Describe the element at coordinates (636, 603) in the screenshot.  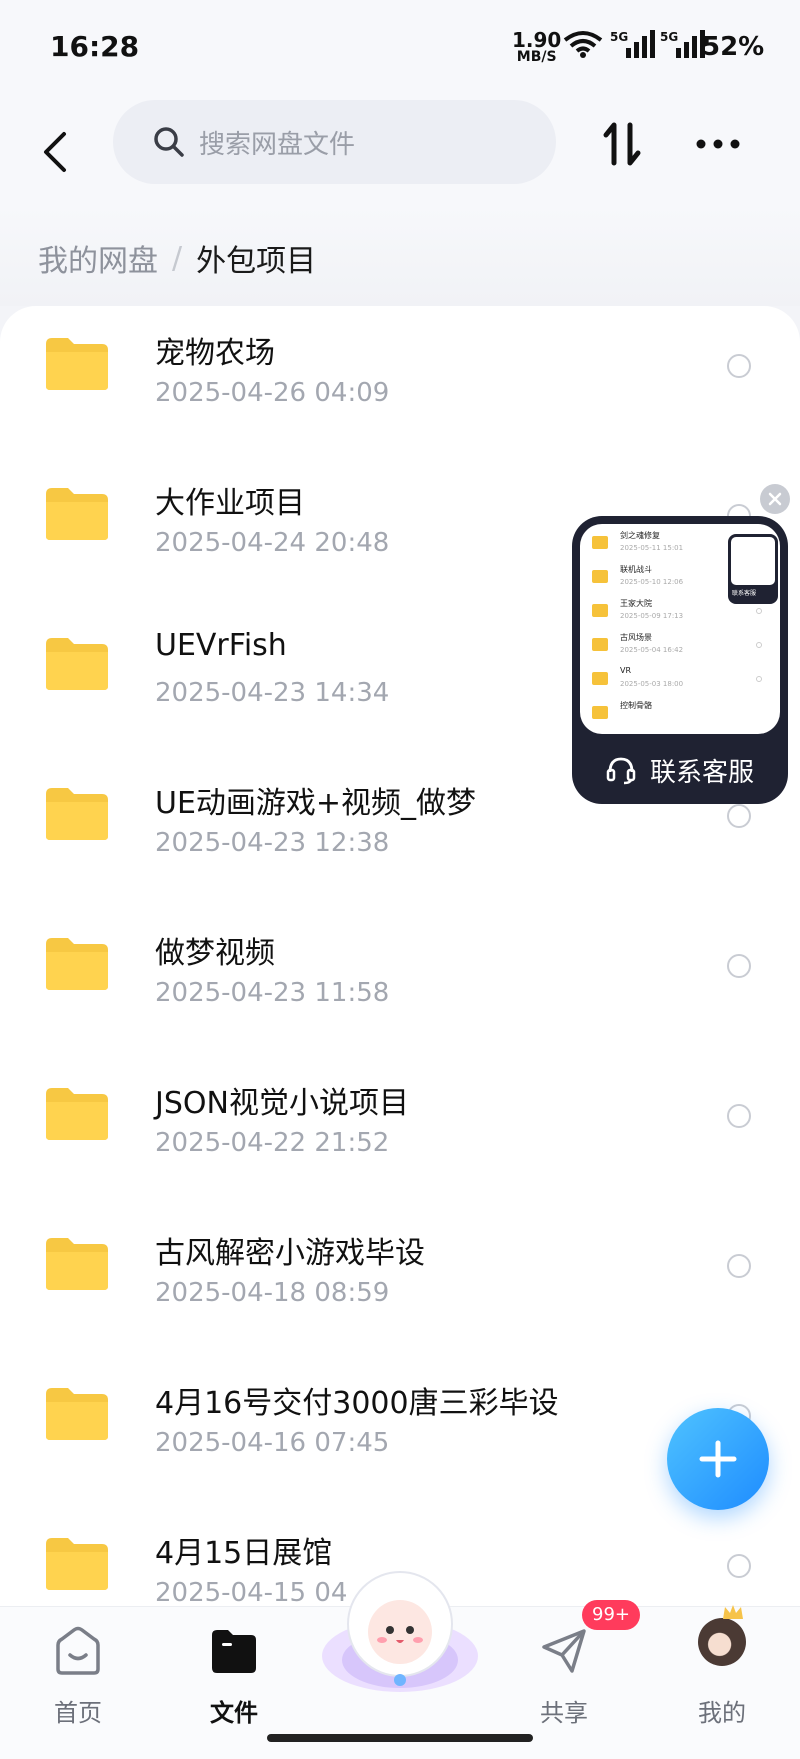
I see `pip-item-name: 王家大院` at that location.